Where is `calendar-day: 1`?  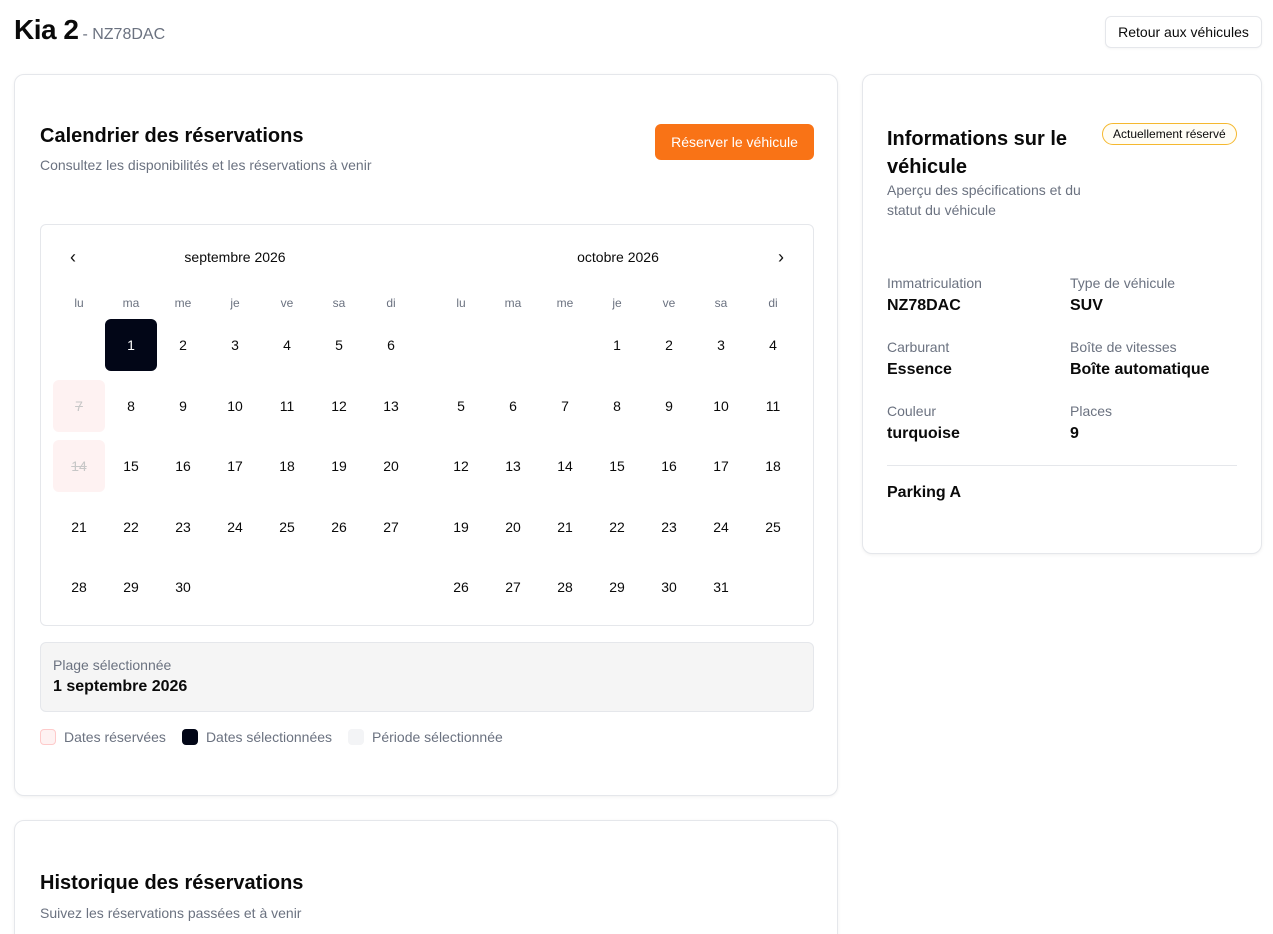
calendar-day: 1 is located at coordinates (617, 345).